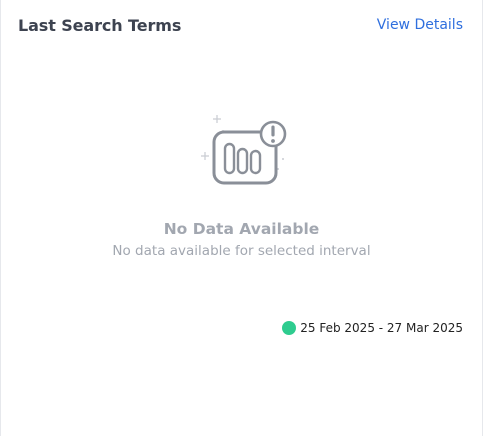  What do you see at coordinates (240, 25) in the screenshot?
I see `card-header: Last Search Terms View Details` at bounding box center [240, 25].